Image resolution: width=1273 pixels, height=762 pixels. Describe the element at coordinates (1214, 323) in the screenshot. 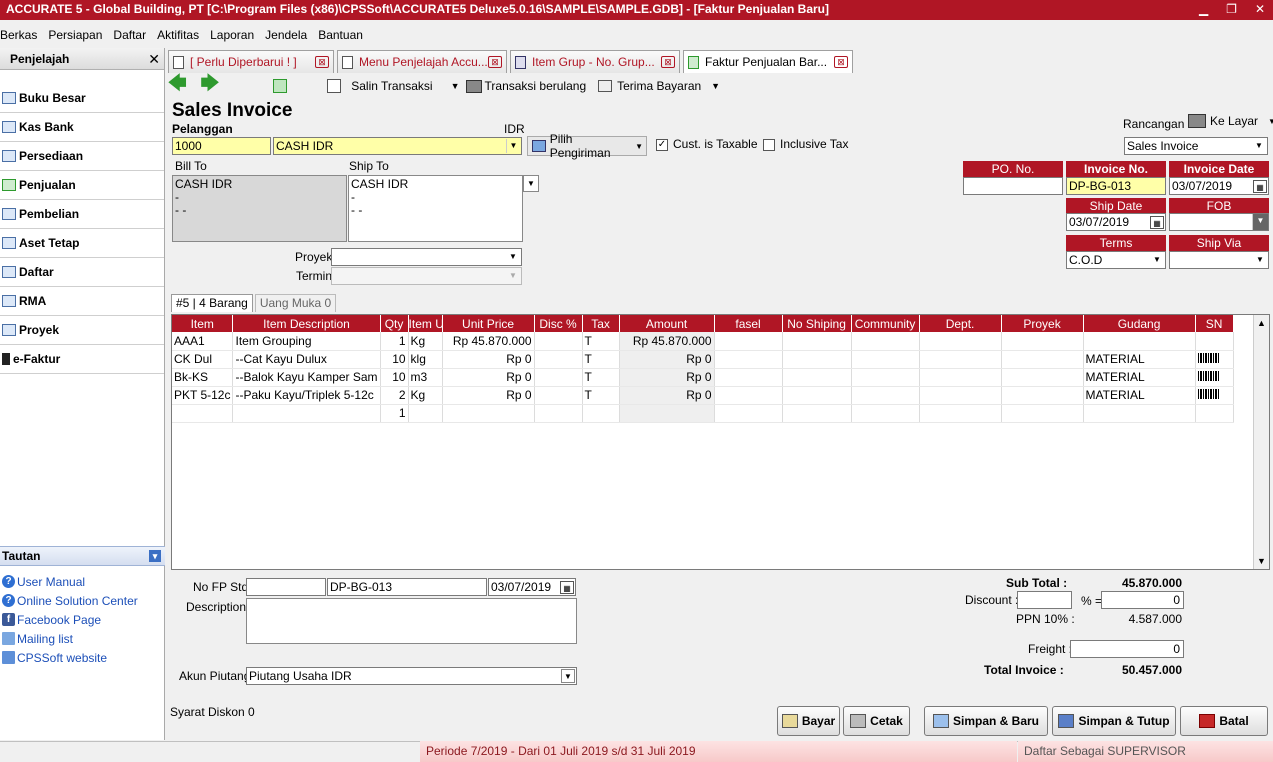

I see `col-sn: SN` at that location.